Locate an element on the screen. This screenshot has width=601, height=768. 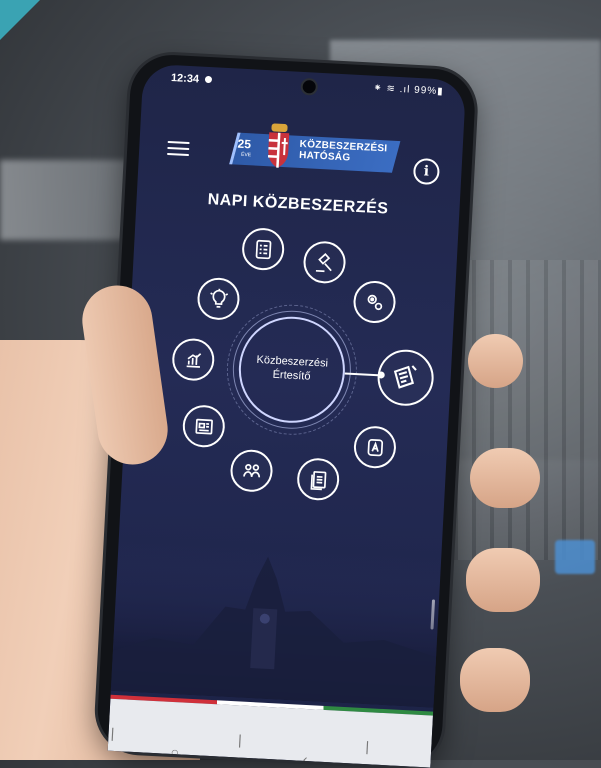
authority-logo: 25 ÉVE KÖZBESZERZÉSI HATÓSÁG is located at coordinates (309, 149).